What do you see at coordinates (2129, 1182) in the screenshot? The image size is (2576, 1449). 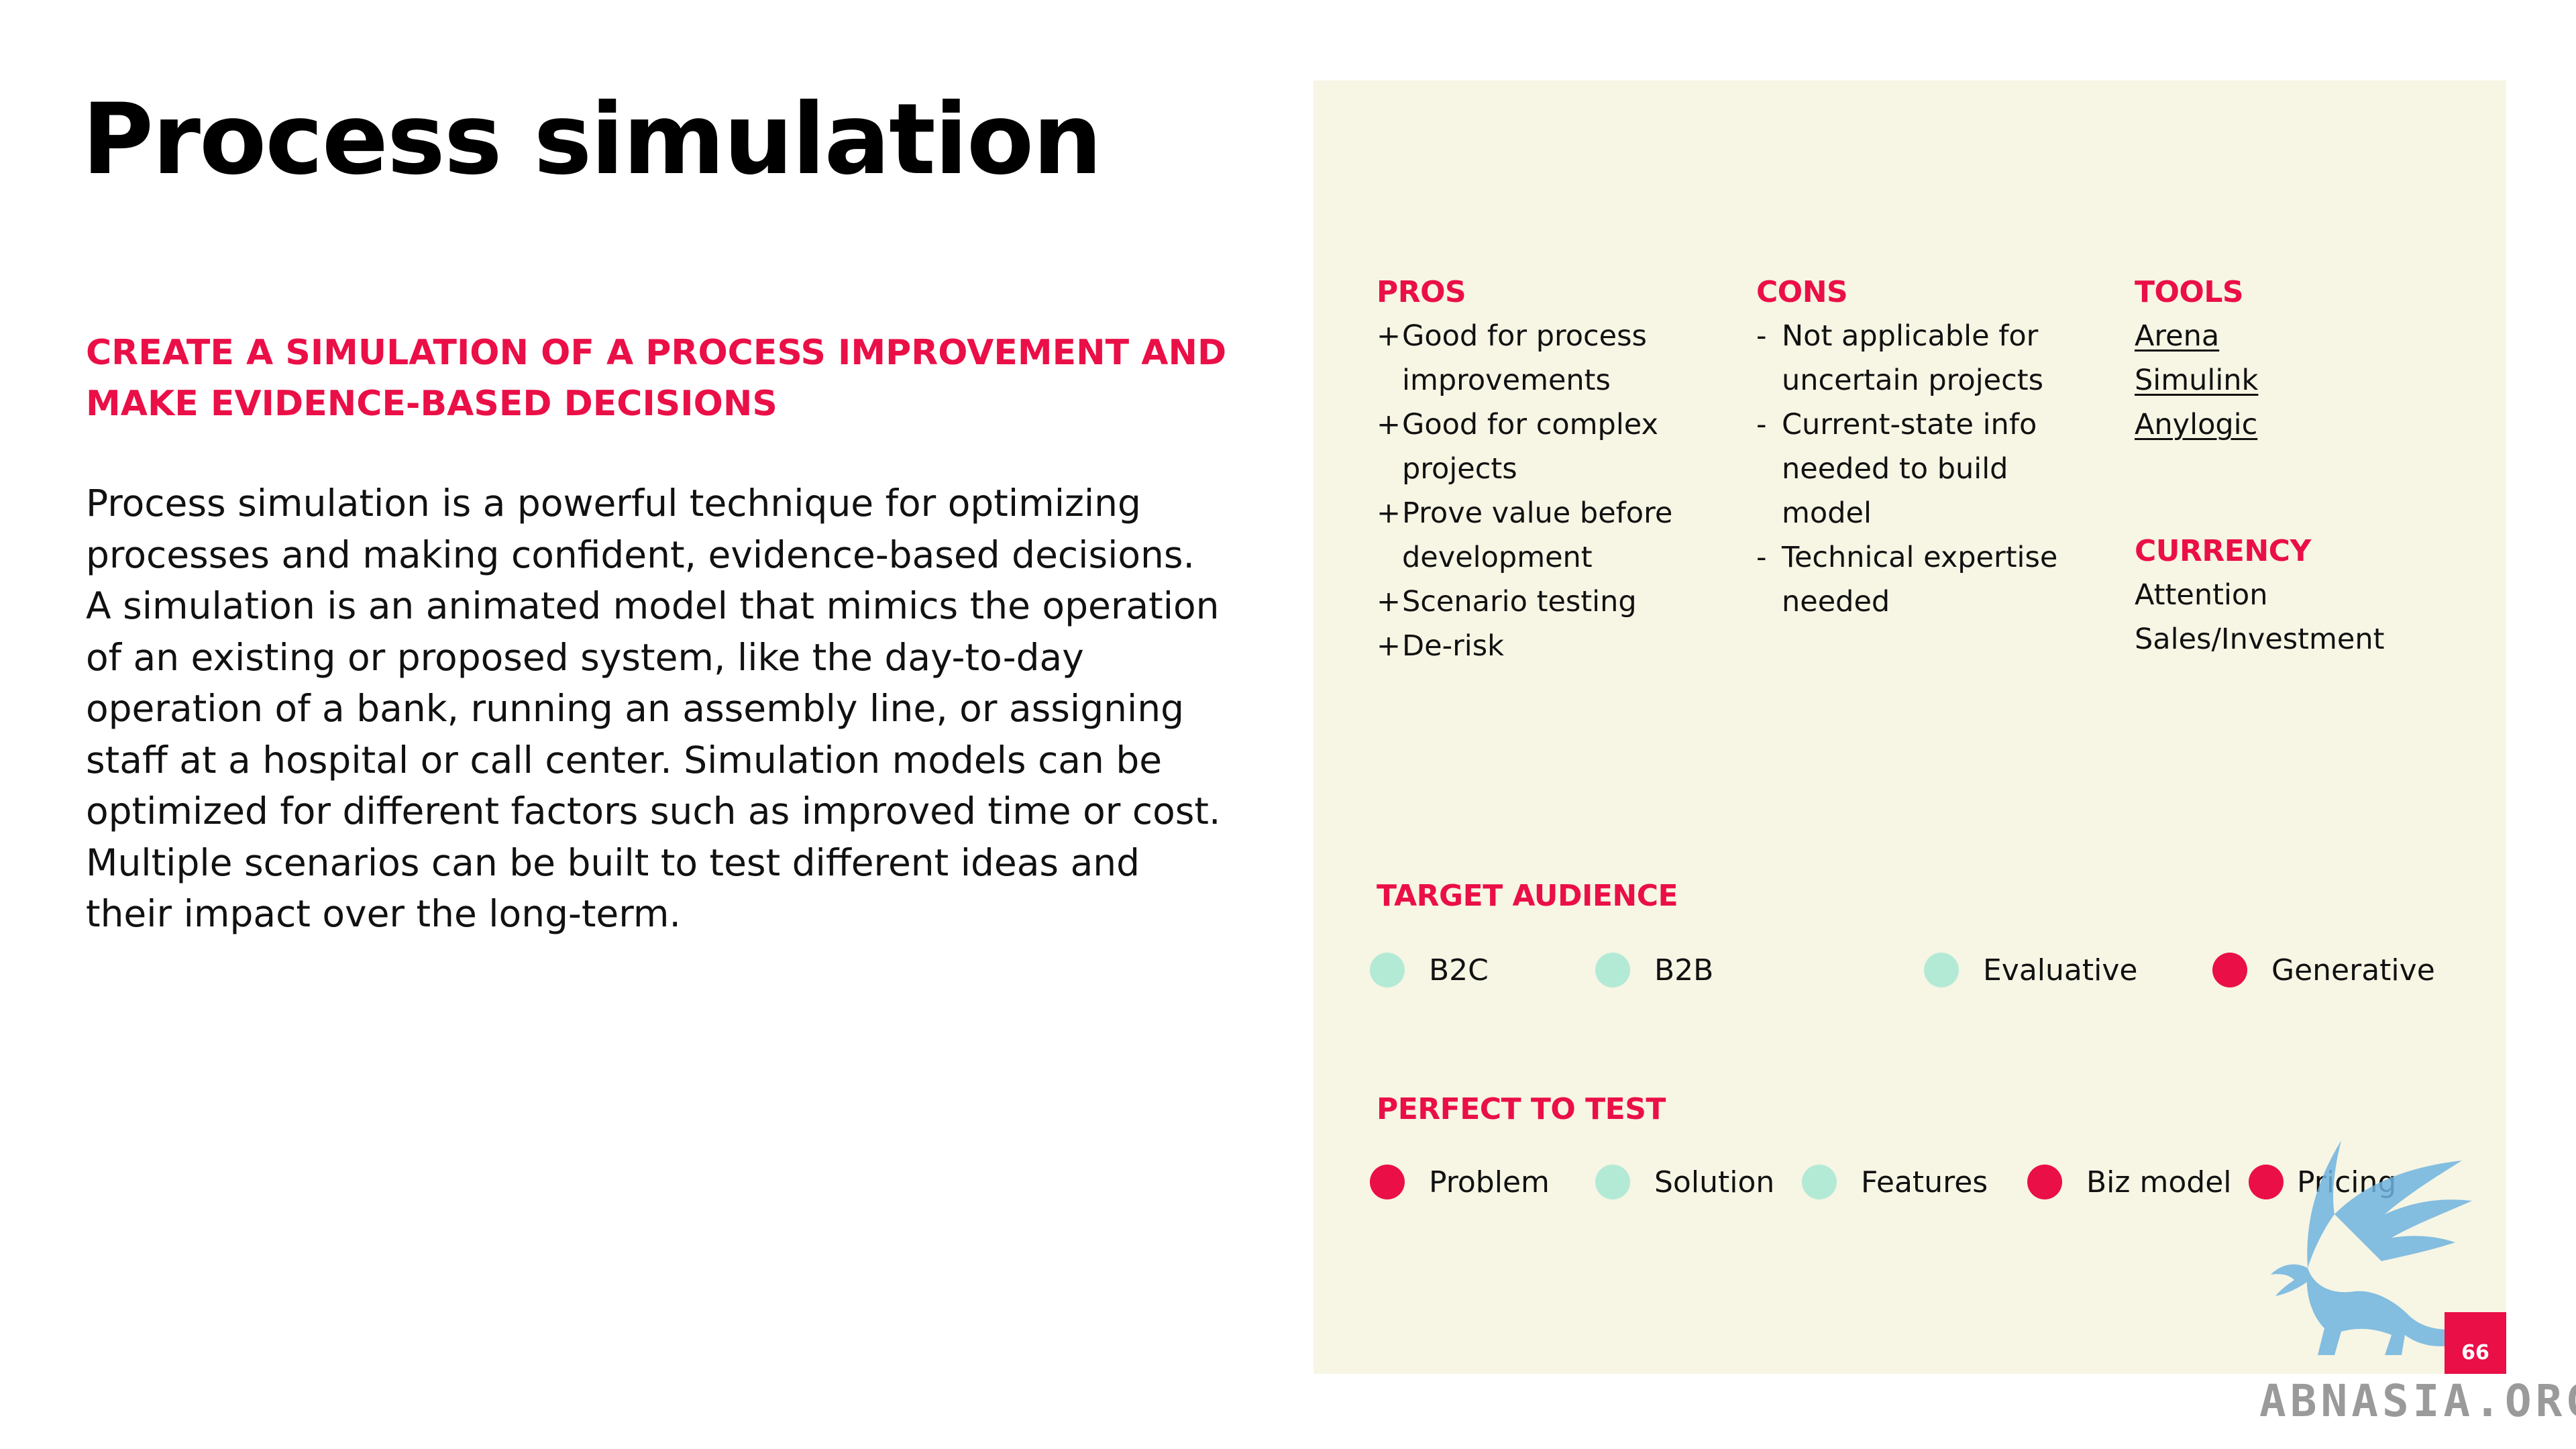 I see `test-biz-model: Biz model` at bounding box center [2129, 1182].